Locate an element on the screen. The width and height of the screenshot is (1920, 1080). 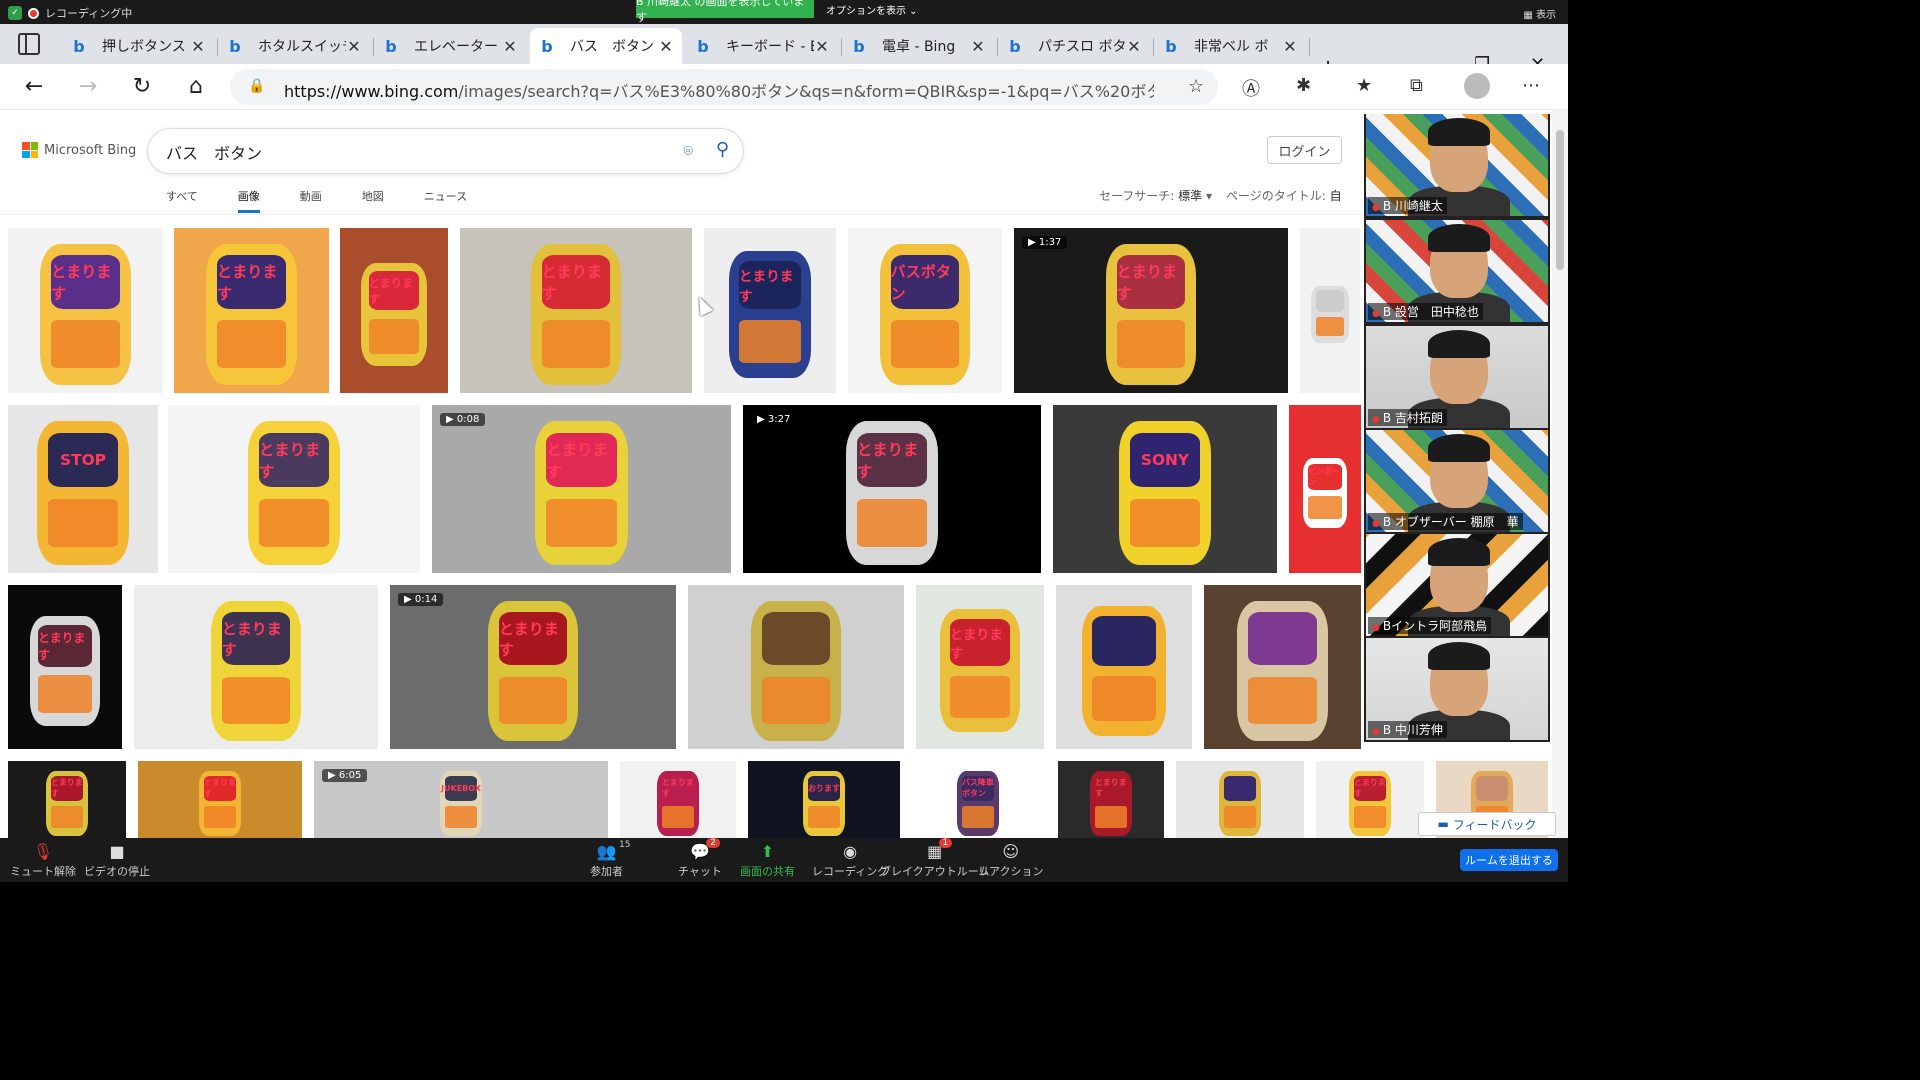
home-icon: ⌂ is located at coordinates (196, 86).